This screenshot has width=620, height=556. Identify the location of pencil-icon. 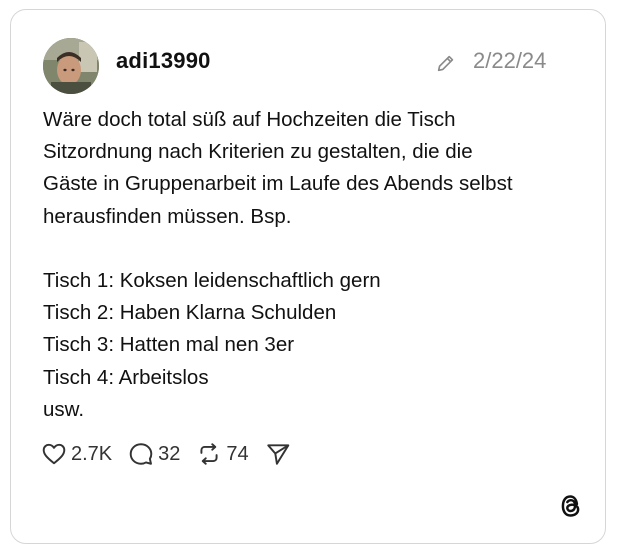
(445, 63).